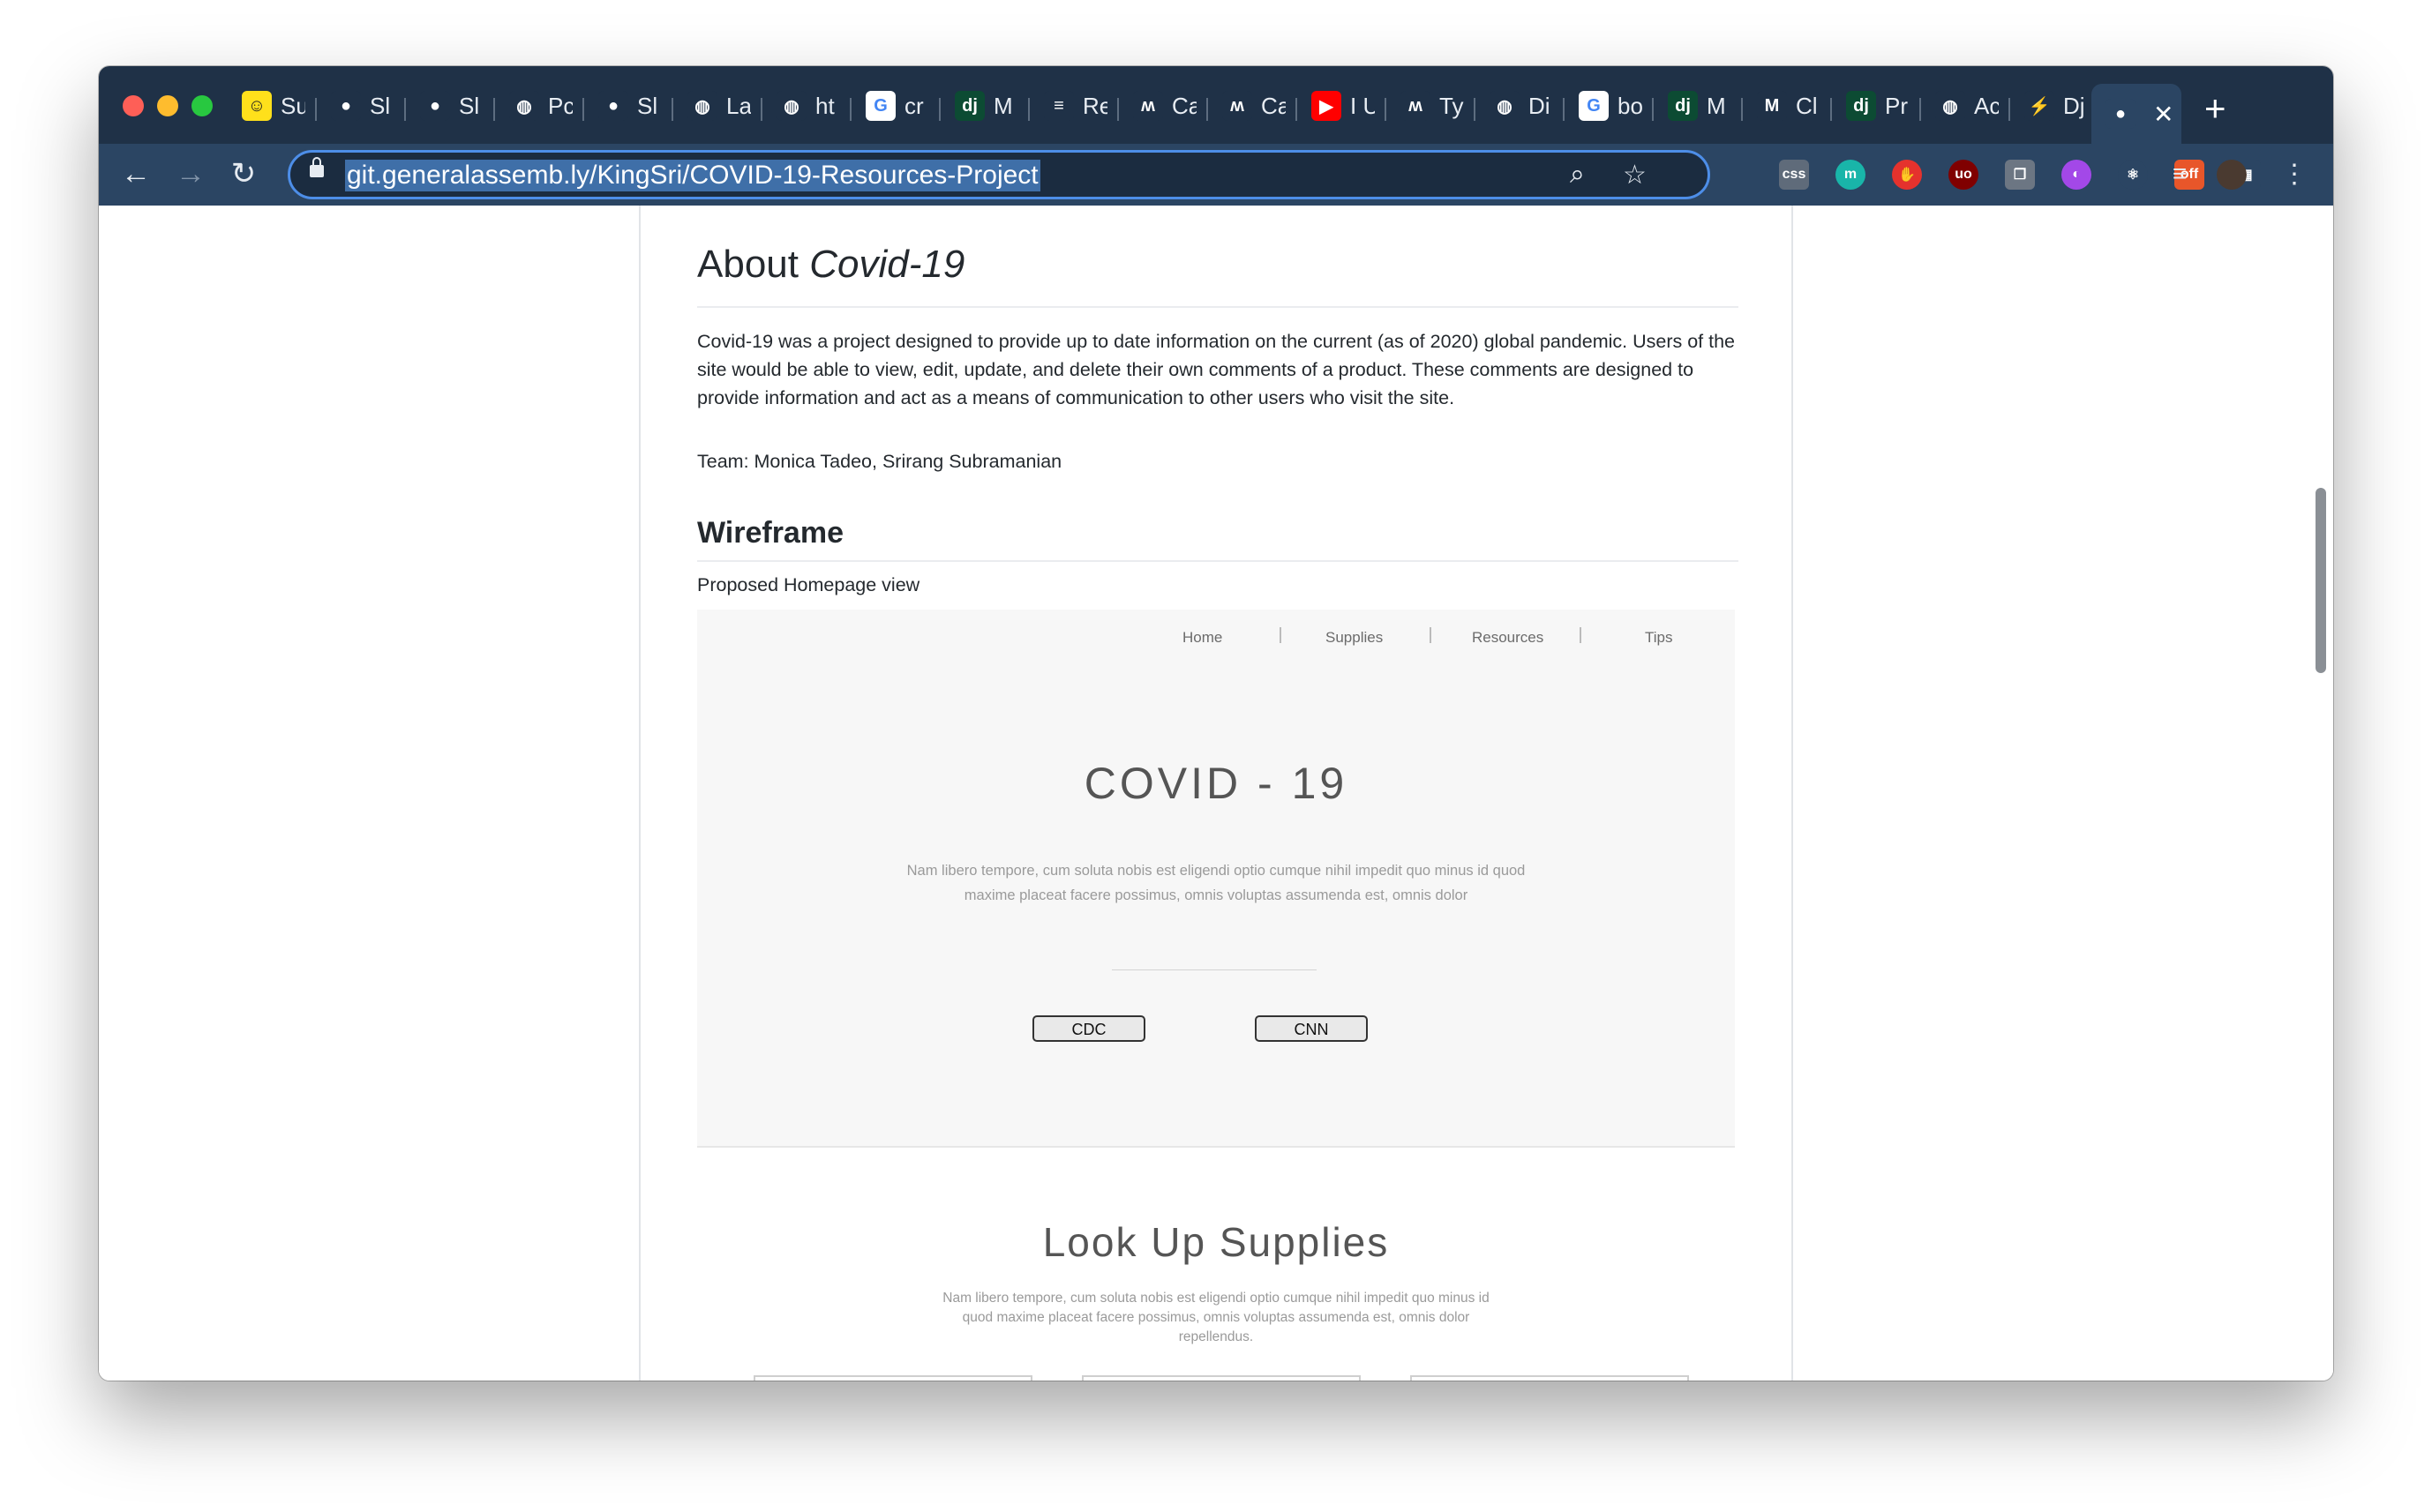 The height and width of the screenshot is (1512, 2432). Describe the element at coordinates (2321, 580) in the screenshot. I see `scrollbar-thumb` at that location.